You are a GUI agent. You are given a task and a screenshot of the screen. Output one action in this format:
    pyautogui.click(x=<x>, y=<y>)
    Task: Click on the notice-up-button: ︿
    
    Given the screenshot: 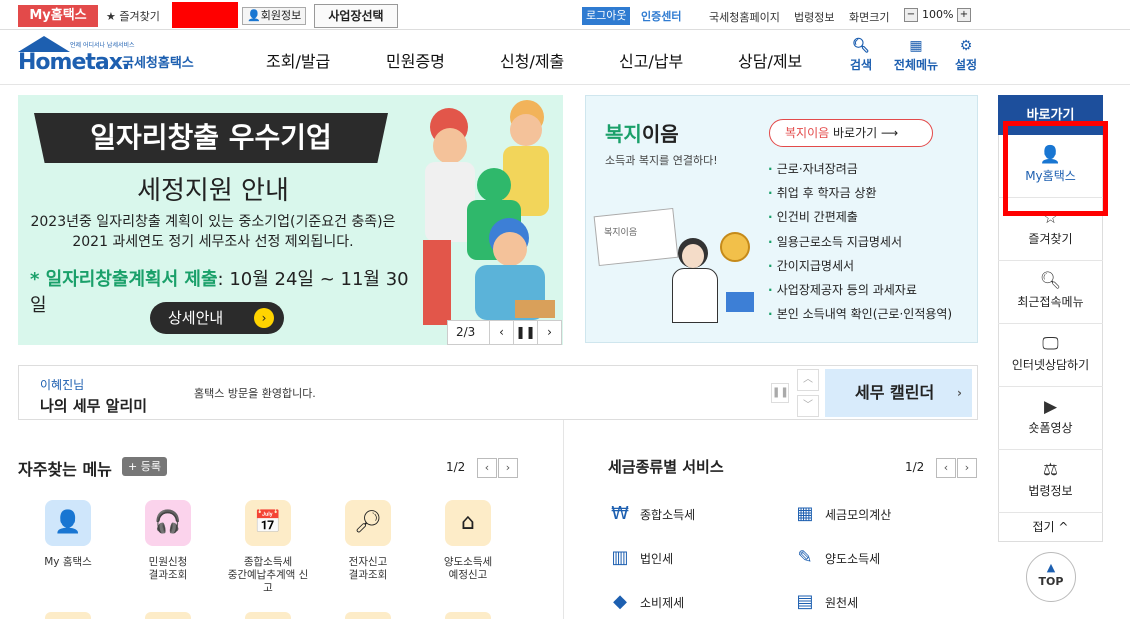 What is the action you would take?
    pyautogui.click(x=808, y=380)
    